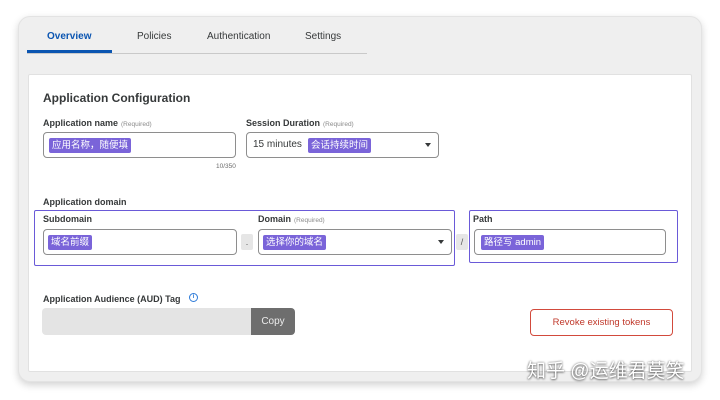  I want to click on aud-tag-label: Application Audience (AUD) Tag, so click(112, 299).